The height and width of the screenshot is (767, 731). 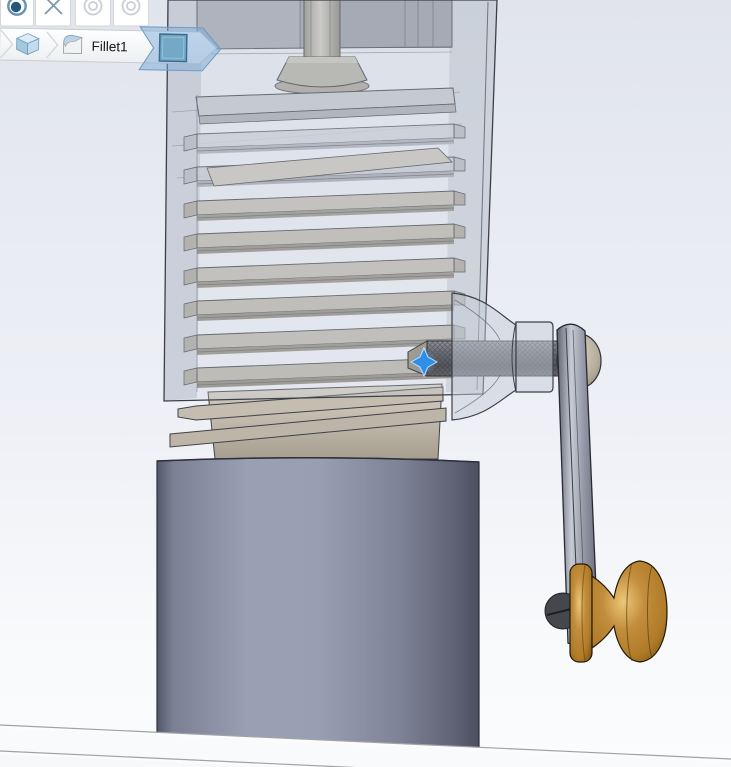 What do you see at coordinates (73, 44) in the screenshot?
I see `fillet-feature-icon` at bounding box center [73, 44].